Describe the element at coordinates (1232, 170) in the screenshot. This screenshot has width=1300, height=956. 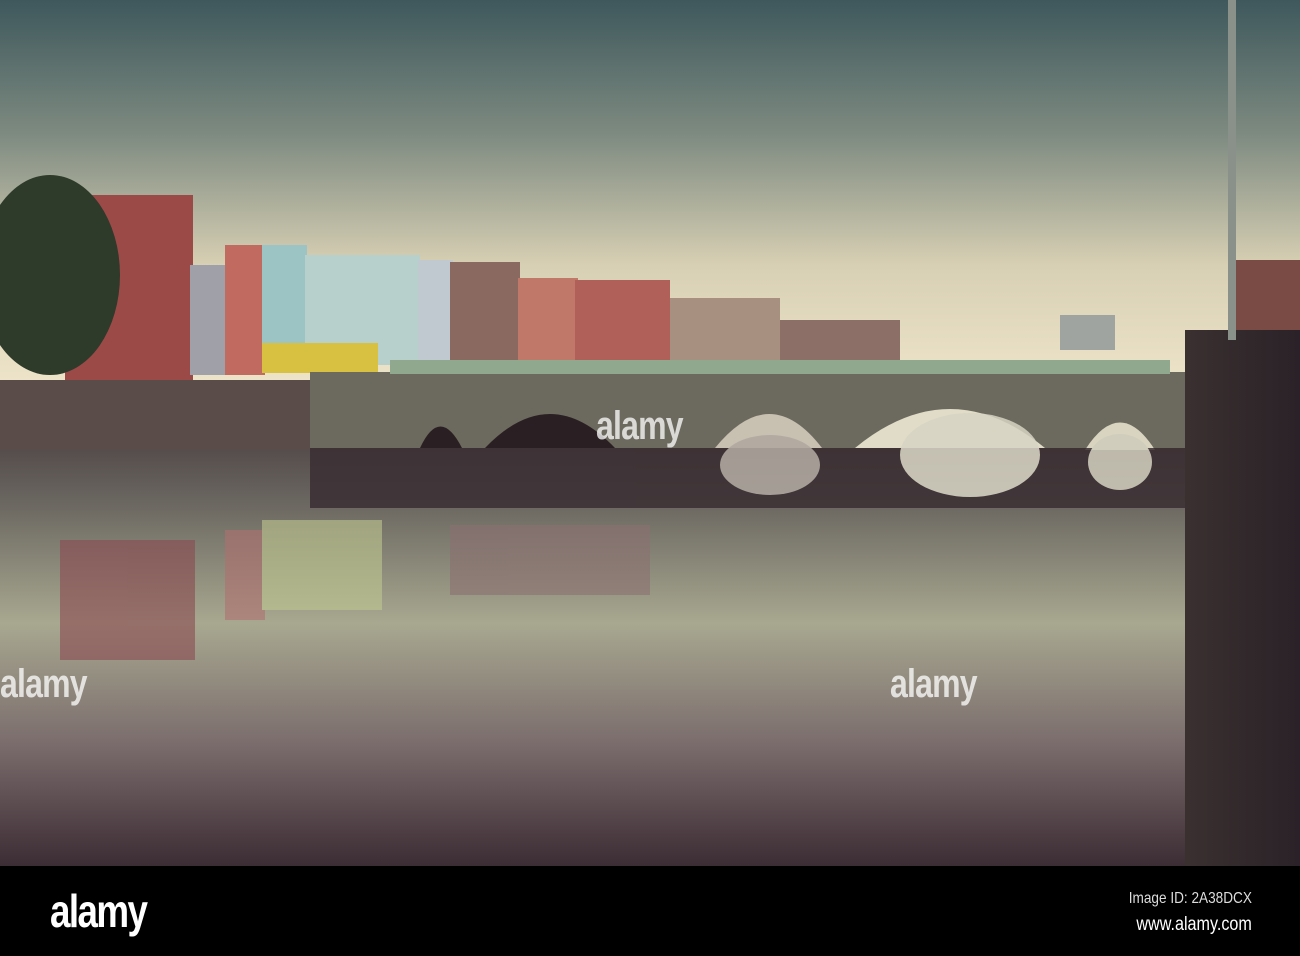
I see `lamp-pole` at that location.